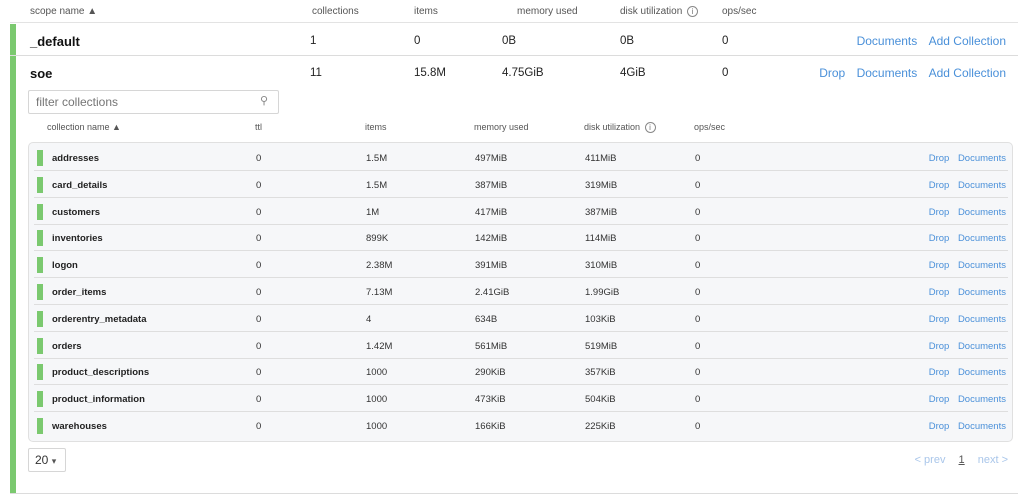 The height and width of the screenshot is (500, 1024). What do you see at coordinates (264, 100) in the screenshot?
I see `search-icon: ⚲` at bounding box center [264, 100].